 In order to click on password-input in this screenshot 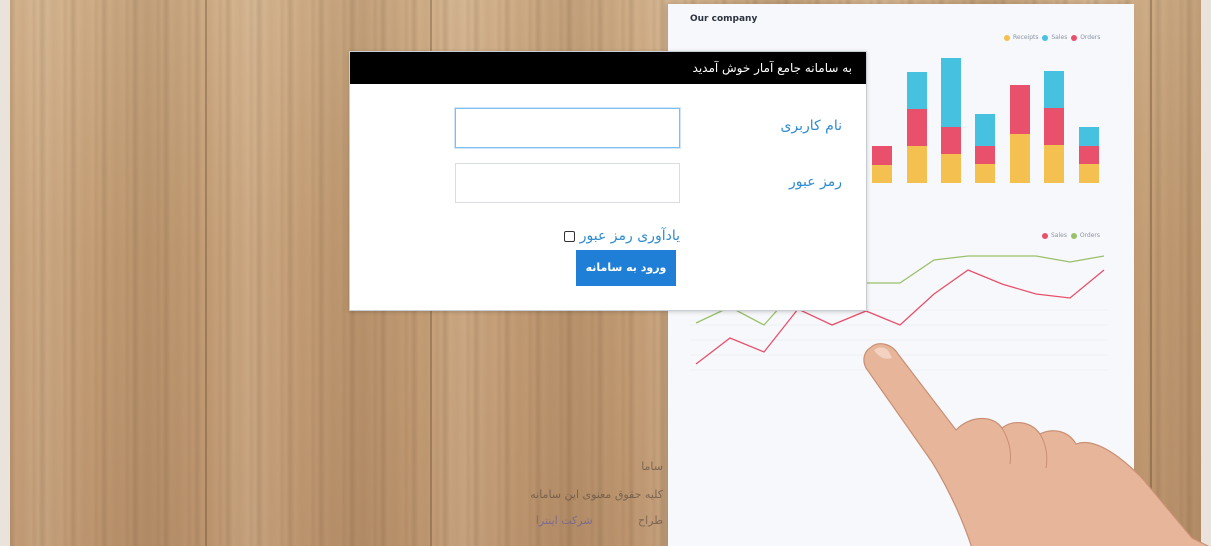, I will do `click(567, 183)`.